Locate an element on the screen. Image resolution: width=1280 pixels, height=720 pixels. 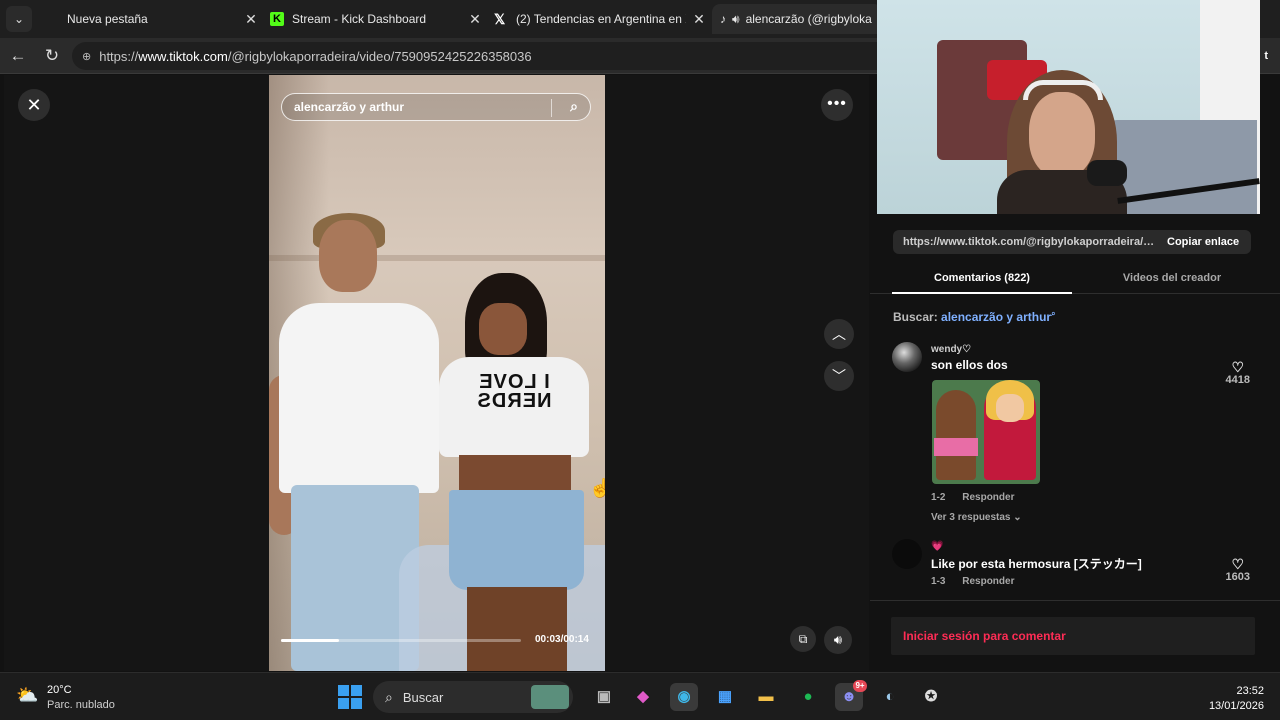
tab-x-trends: 𝕏 (2) Tendencias en Argentina en X ✕ is located at coordinates (600, 19).